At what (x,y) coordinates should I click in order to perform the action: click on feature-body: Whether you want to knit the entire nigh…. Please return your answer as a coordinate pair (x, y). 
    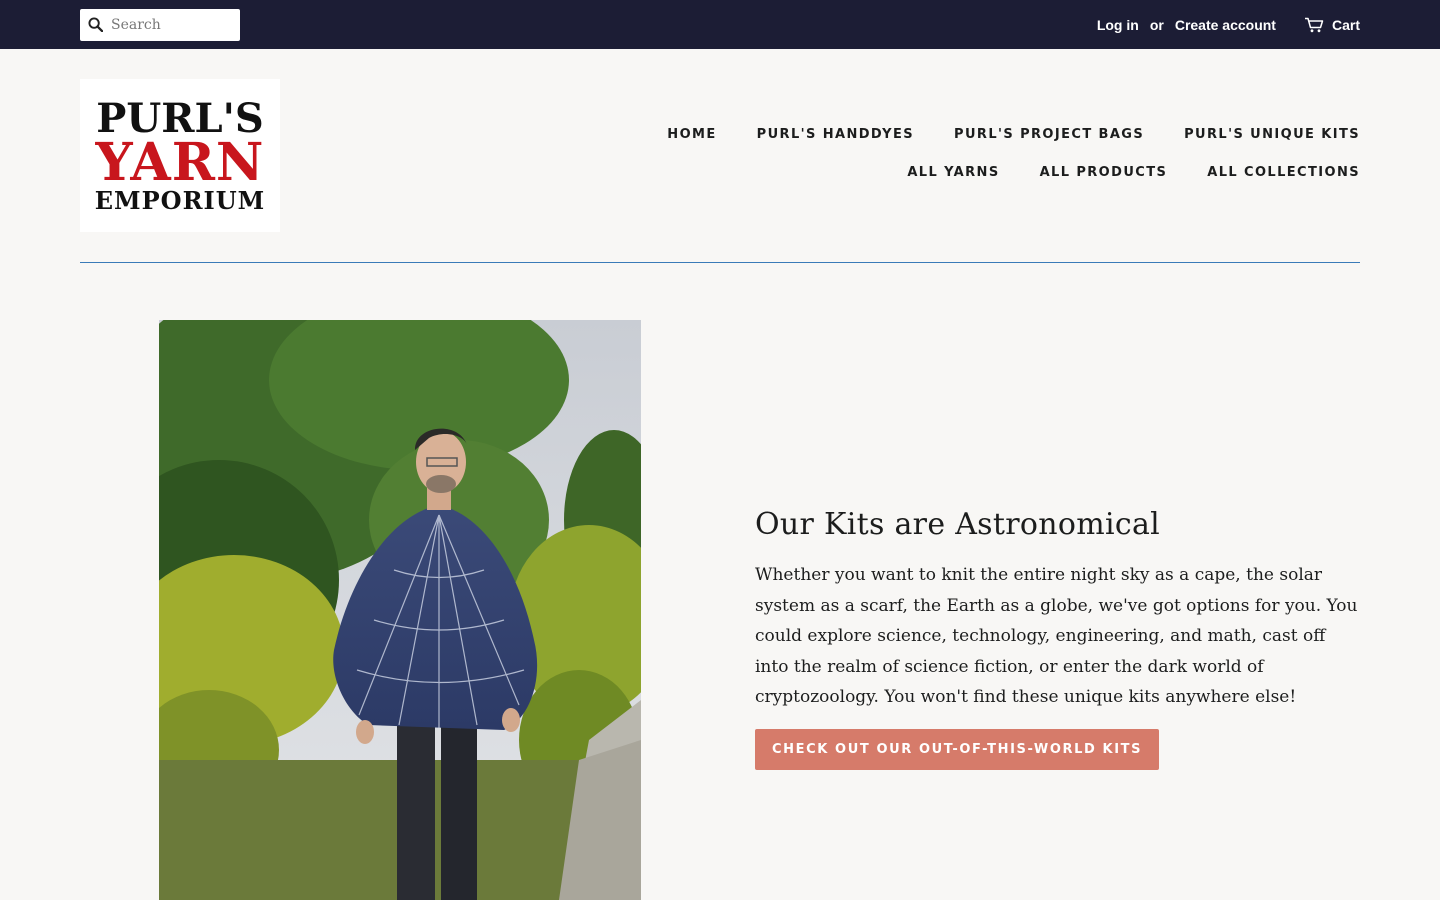
    Looking at the image, I should click on (1056, 636).